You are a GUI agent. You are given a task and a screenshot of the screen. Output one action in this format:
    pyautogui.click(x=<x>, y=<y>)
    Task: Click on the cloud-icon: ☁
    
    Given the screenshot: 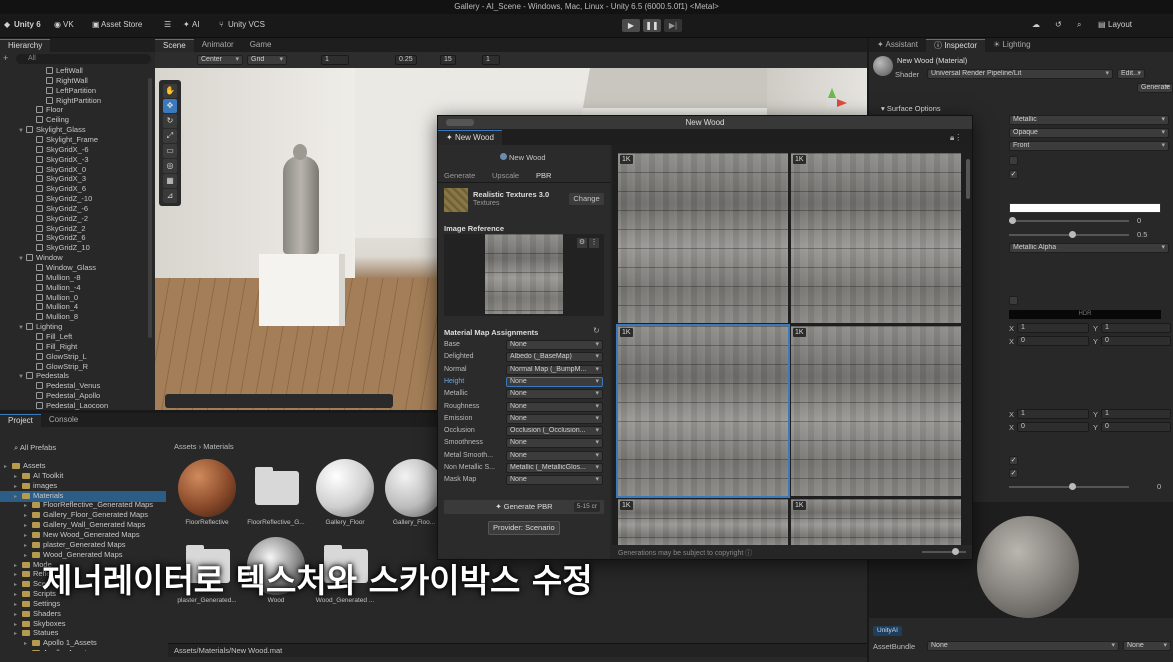 What is the action you would take?
    pyautogui.click(x=1036, y=24)
    